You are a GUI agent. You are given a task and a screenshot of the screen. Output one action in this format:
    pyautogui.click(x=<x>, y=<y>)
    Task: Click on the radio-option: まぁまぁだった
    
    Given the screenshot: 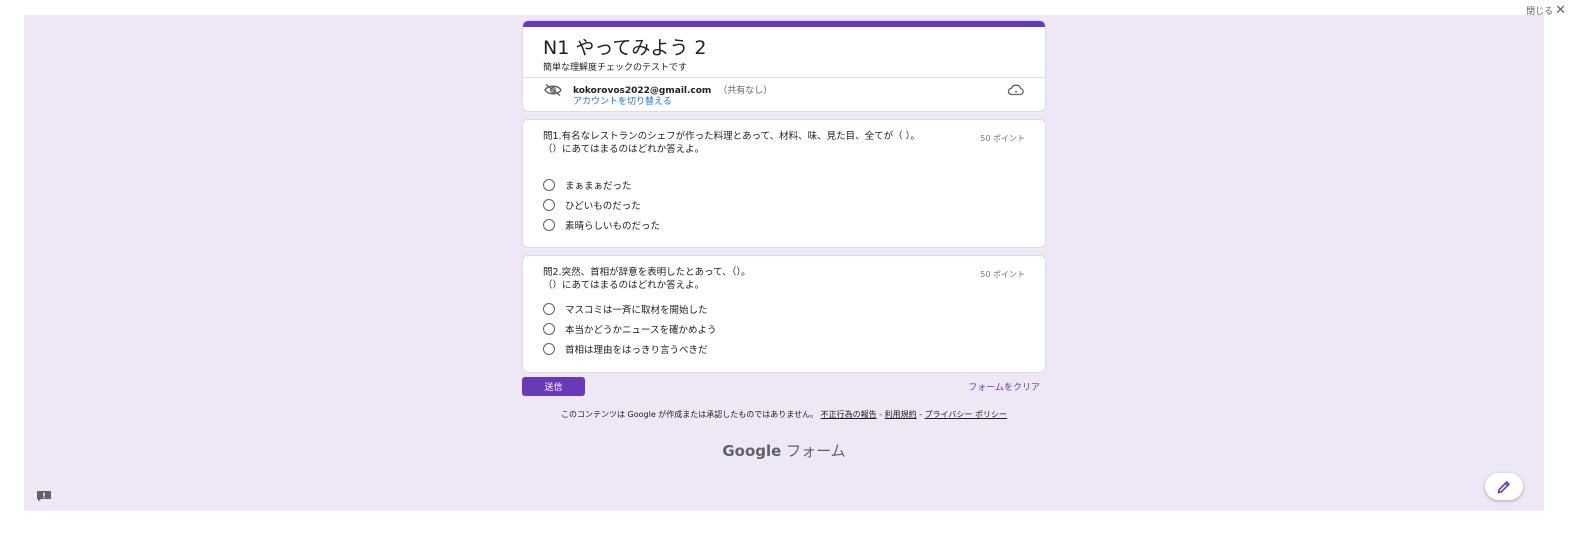 What is the action you would take?
    pyautogui.click(x=587, y=185)
    